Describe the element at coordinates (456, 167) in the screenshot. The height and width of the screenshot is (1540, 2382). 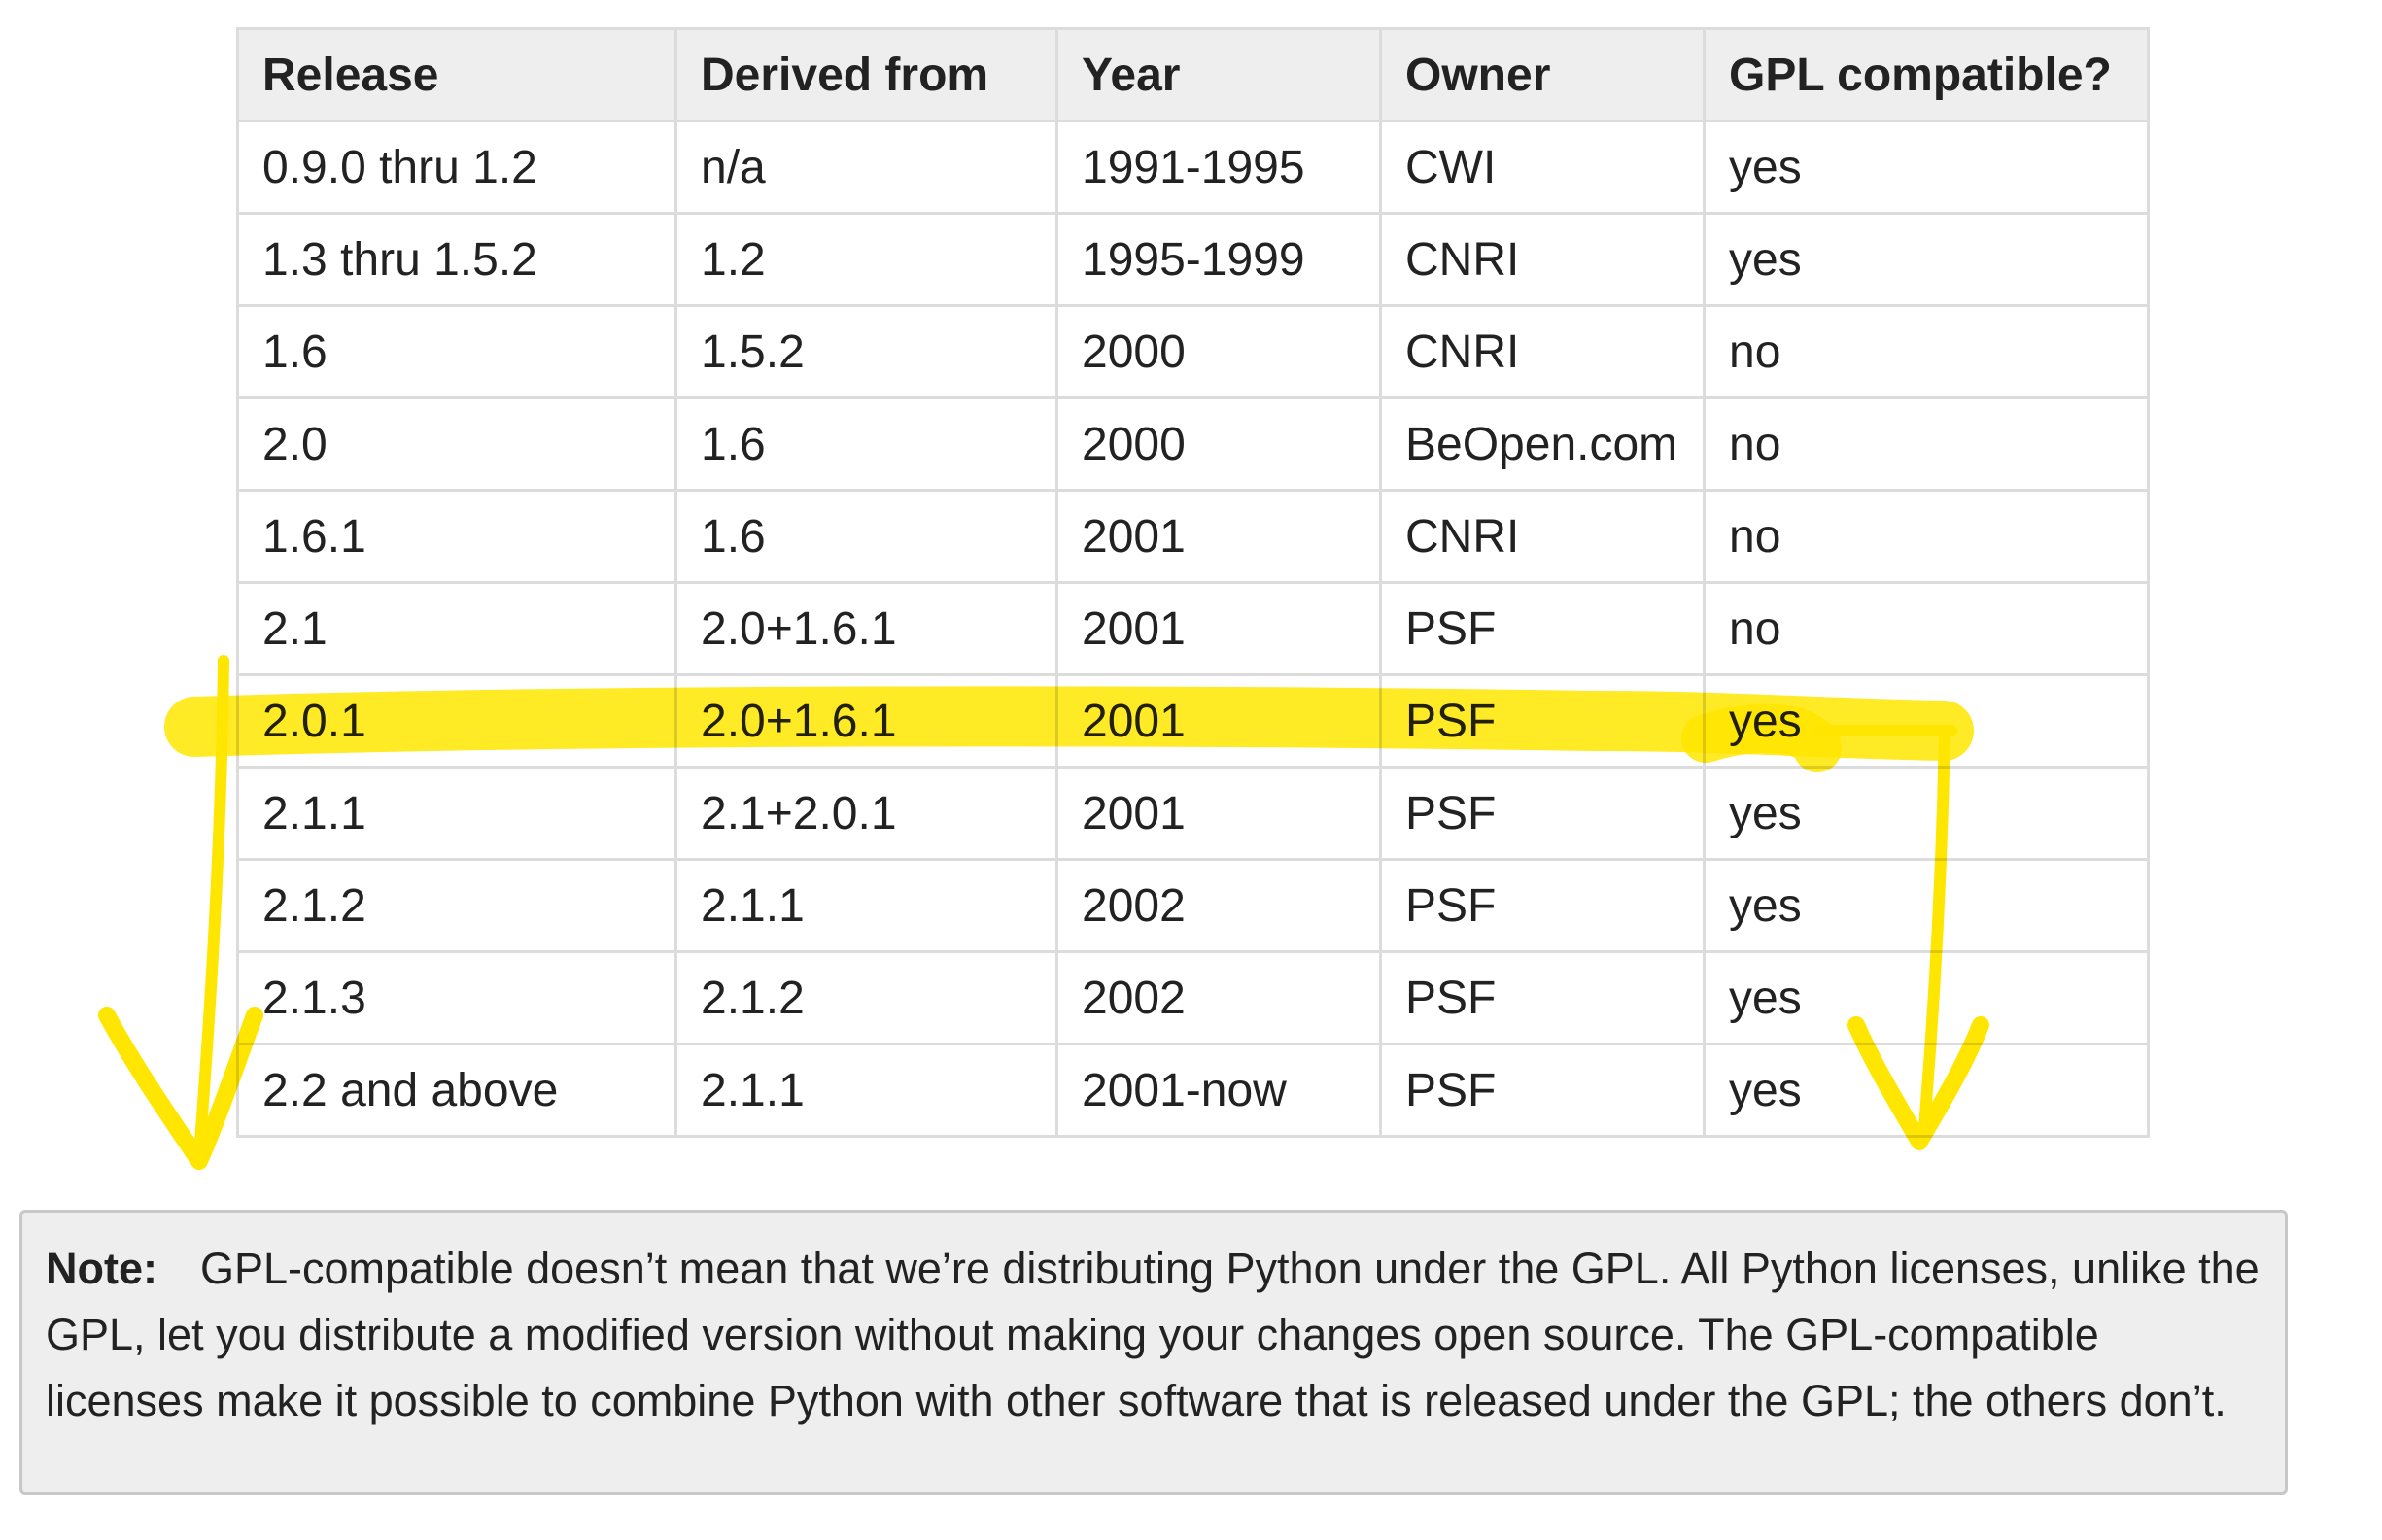
I see `release-cell: 0.9.0 thru 1.2` at that location.